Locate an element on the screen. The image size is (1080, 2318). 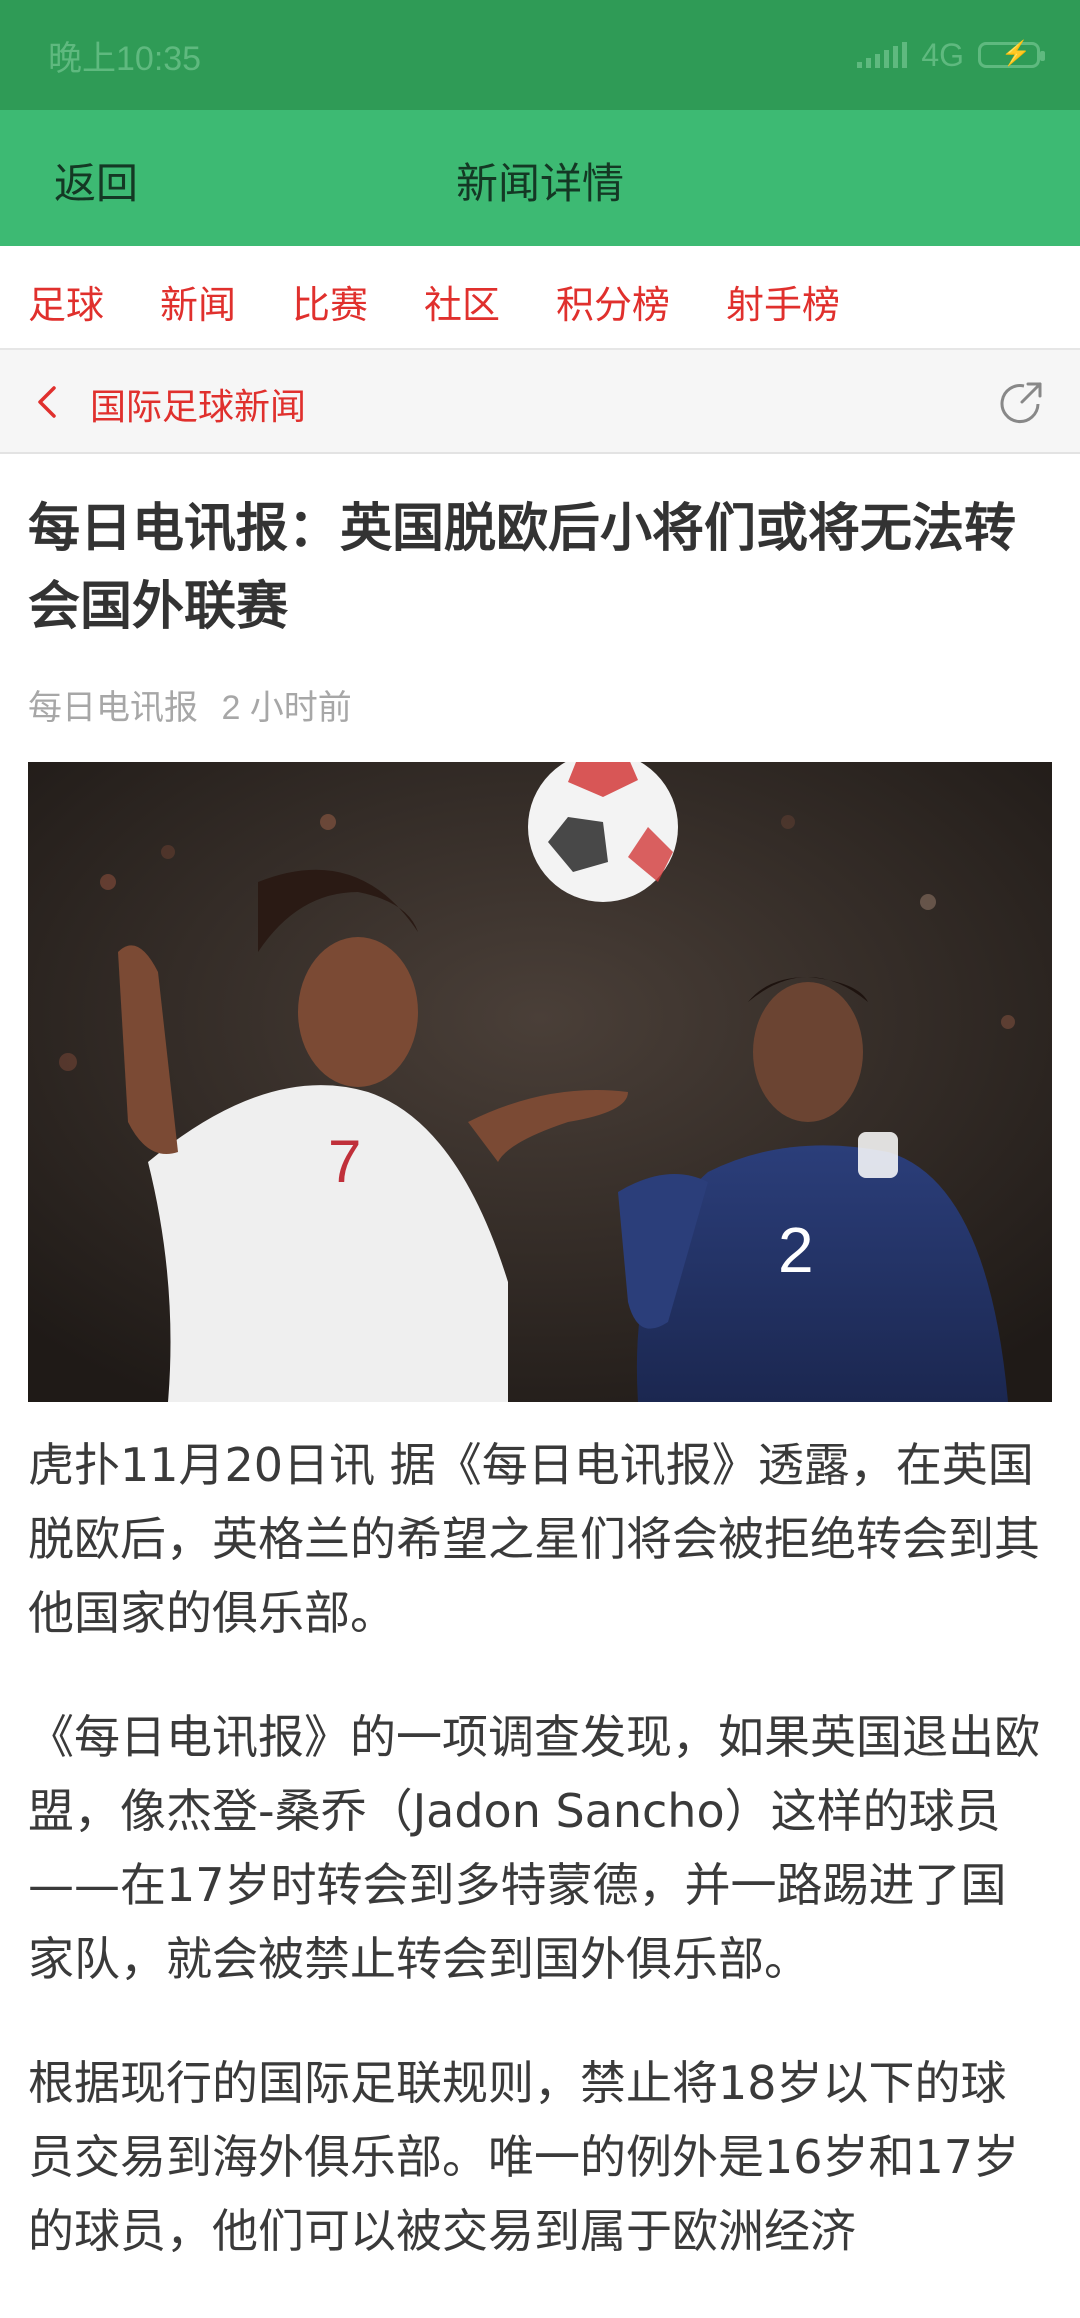
app-header: 返回 新闻详情 is located at coordinates (540, 178).